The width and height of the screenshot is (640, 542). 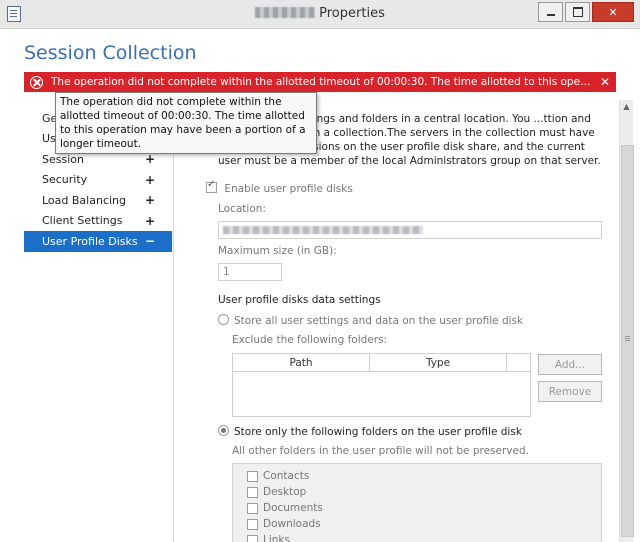 What do you see at coordinates (242, 209) in the screenshot?
I see `location-label: Location:` at bounding box center [242, 209].